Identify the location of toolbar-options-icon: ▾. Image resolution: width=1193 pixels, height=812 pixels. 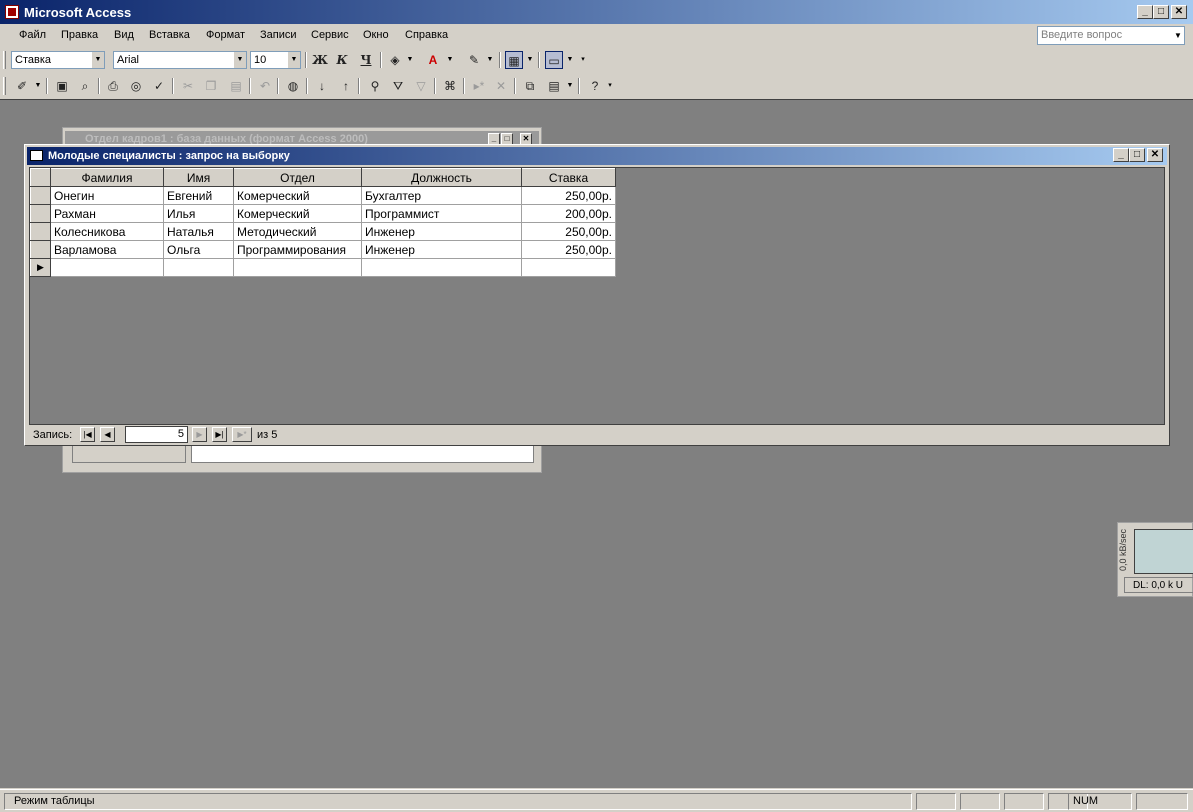
(610, 86).